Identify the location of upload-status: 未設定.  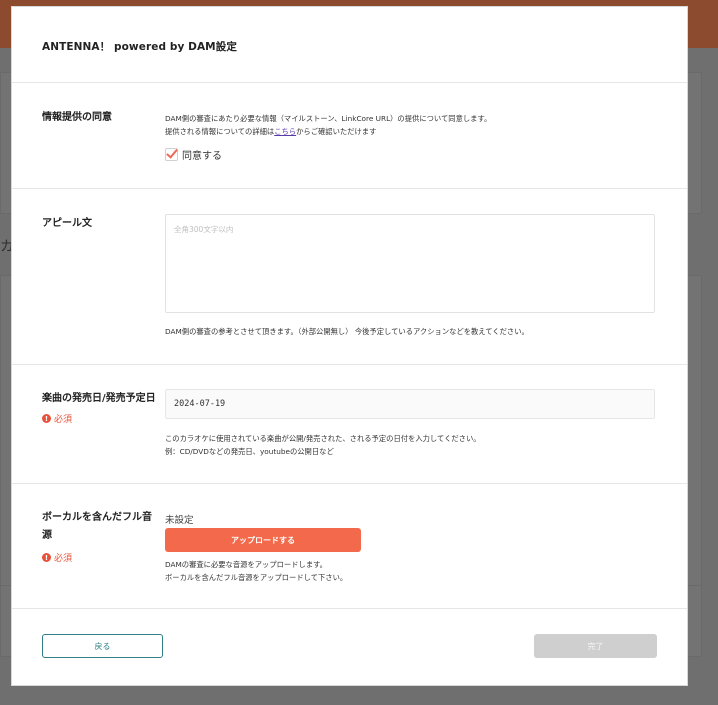
(179, 520).